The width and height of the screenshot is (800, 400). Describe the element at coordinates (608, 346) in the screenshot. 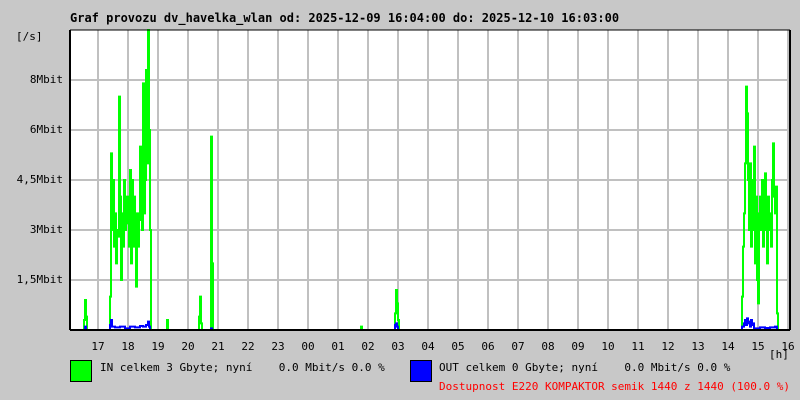

I see `x-tick-label: 10` at that location.